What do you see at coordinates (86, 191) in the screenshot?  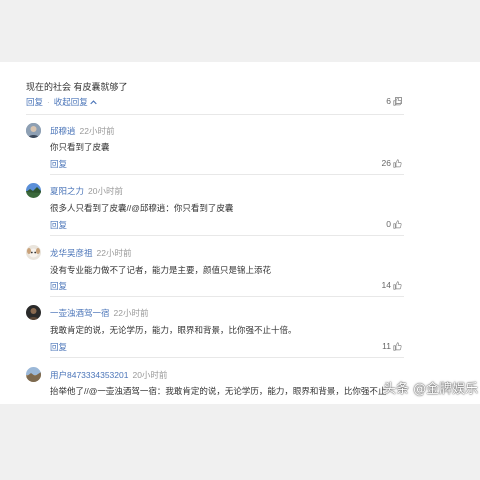 I see `reply-header: 夏阳之力 20小时前` at bounding box center [86, 191].